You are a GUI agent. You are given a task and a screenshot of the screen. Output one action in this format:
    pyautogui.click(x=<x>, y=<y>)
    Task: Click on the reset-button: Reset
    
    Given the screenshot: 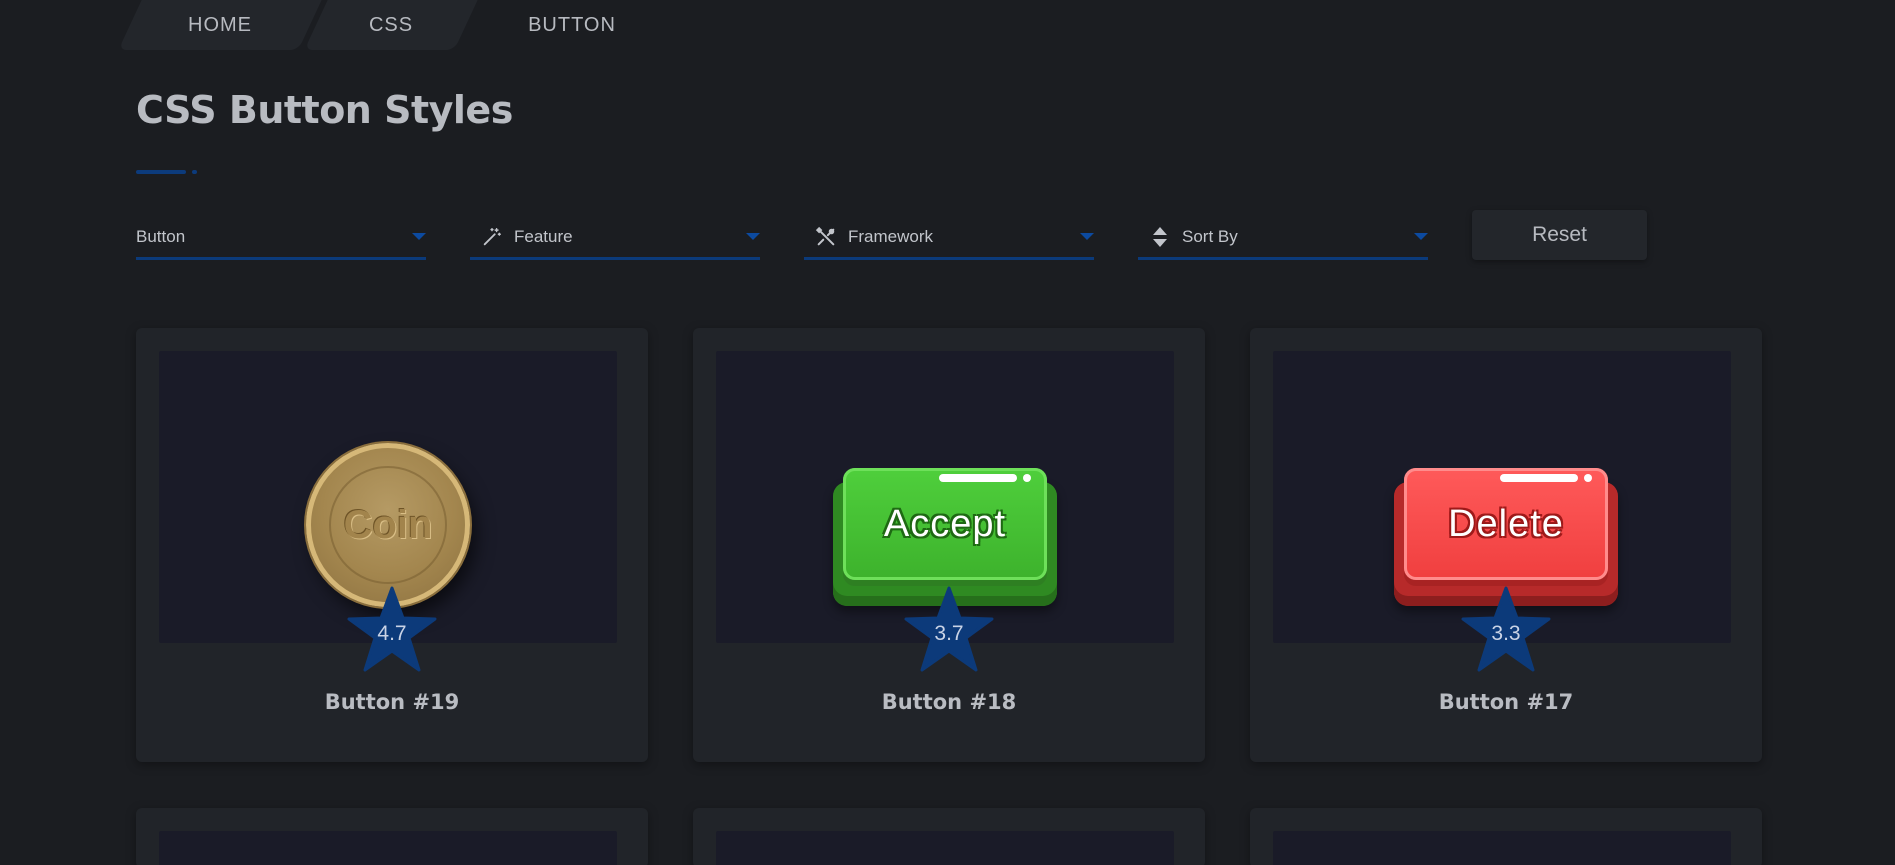 What is the action you would take?
    pyautogui.click(x=1559, y=235)
    